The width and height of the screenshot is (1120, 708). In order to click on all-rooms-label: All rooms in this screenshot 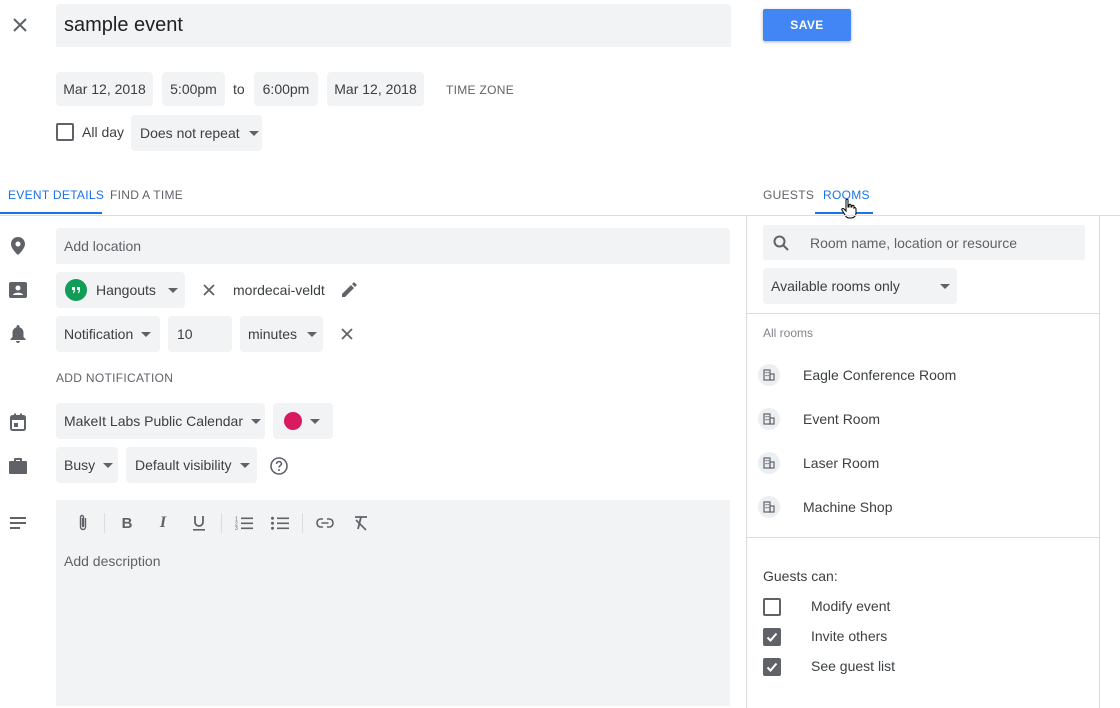, I will do `click(788, 333)`.